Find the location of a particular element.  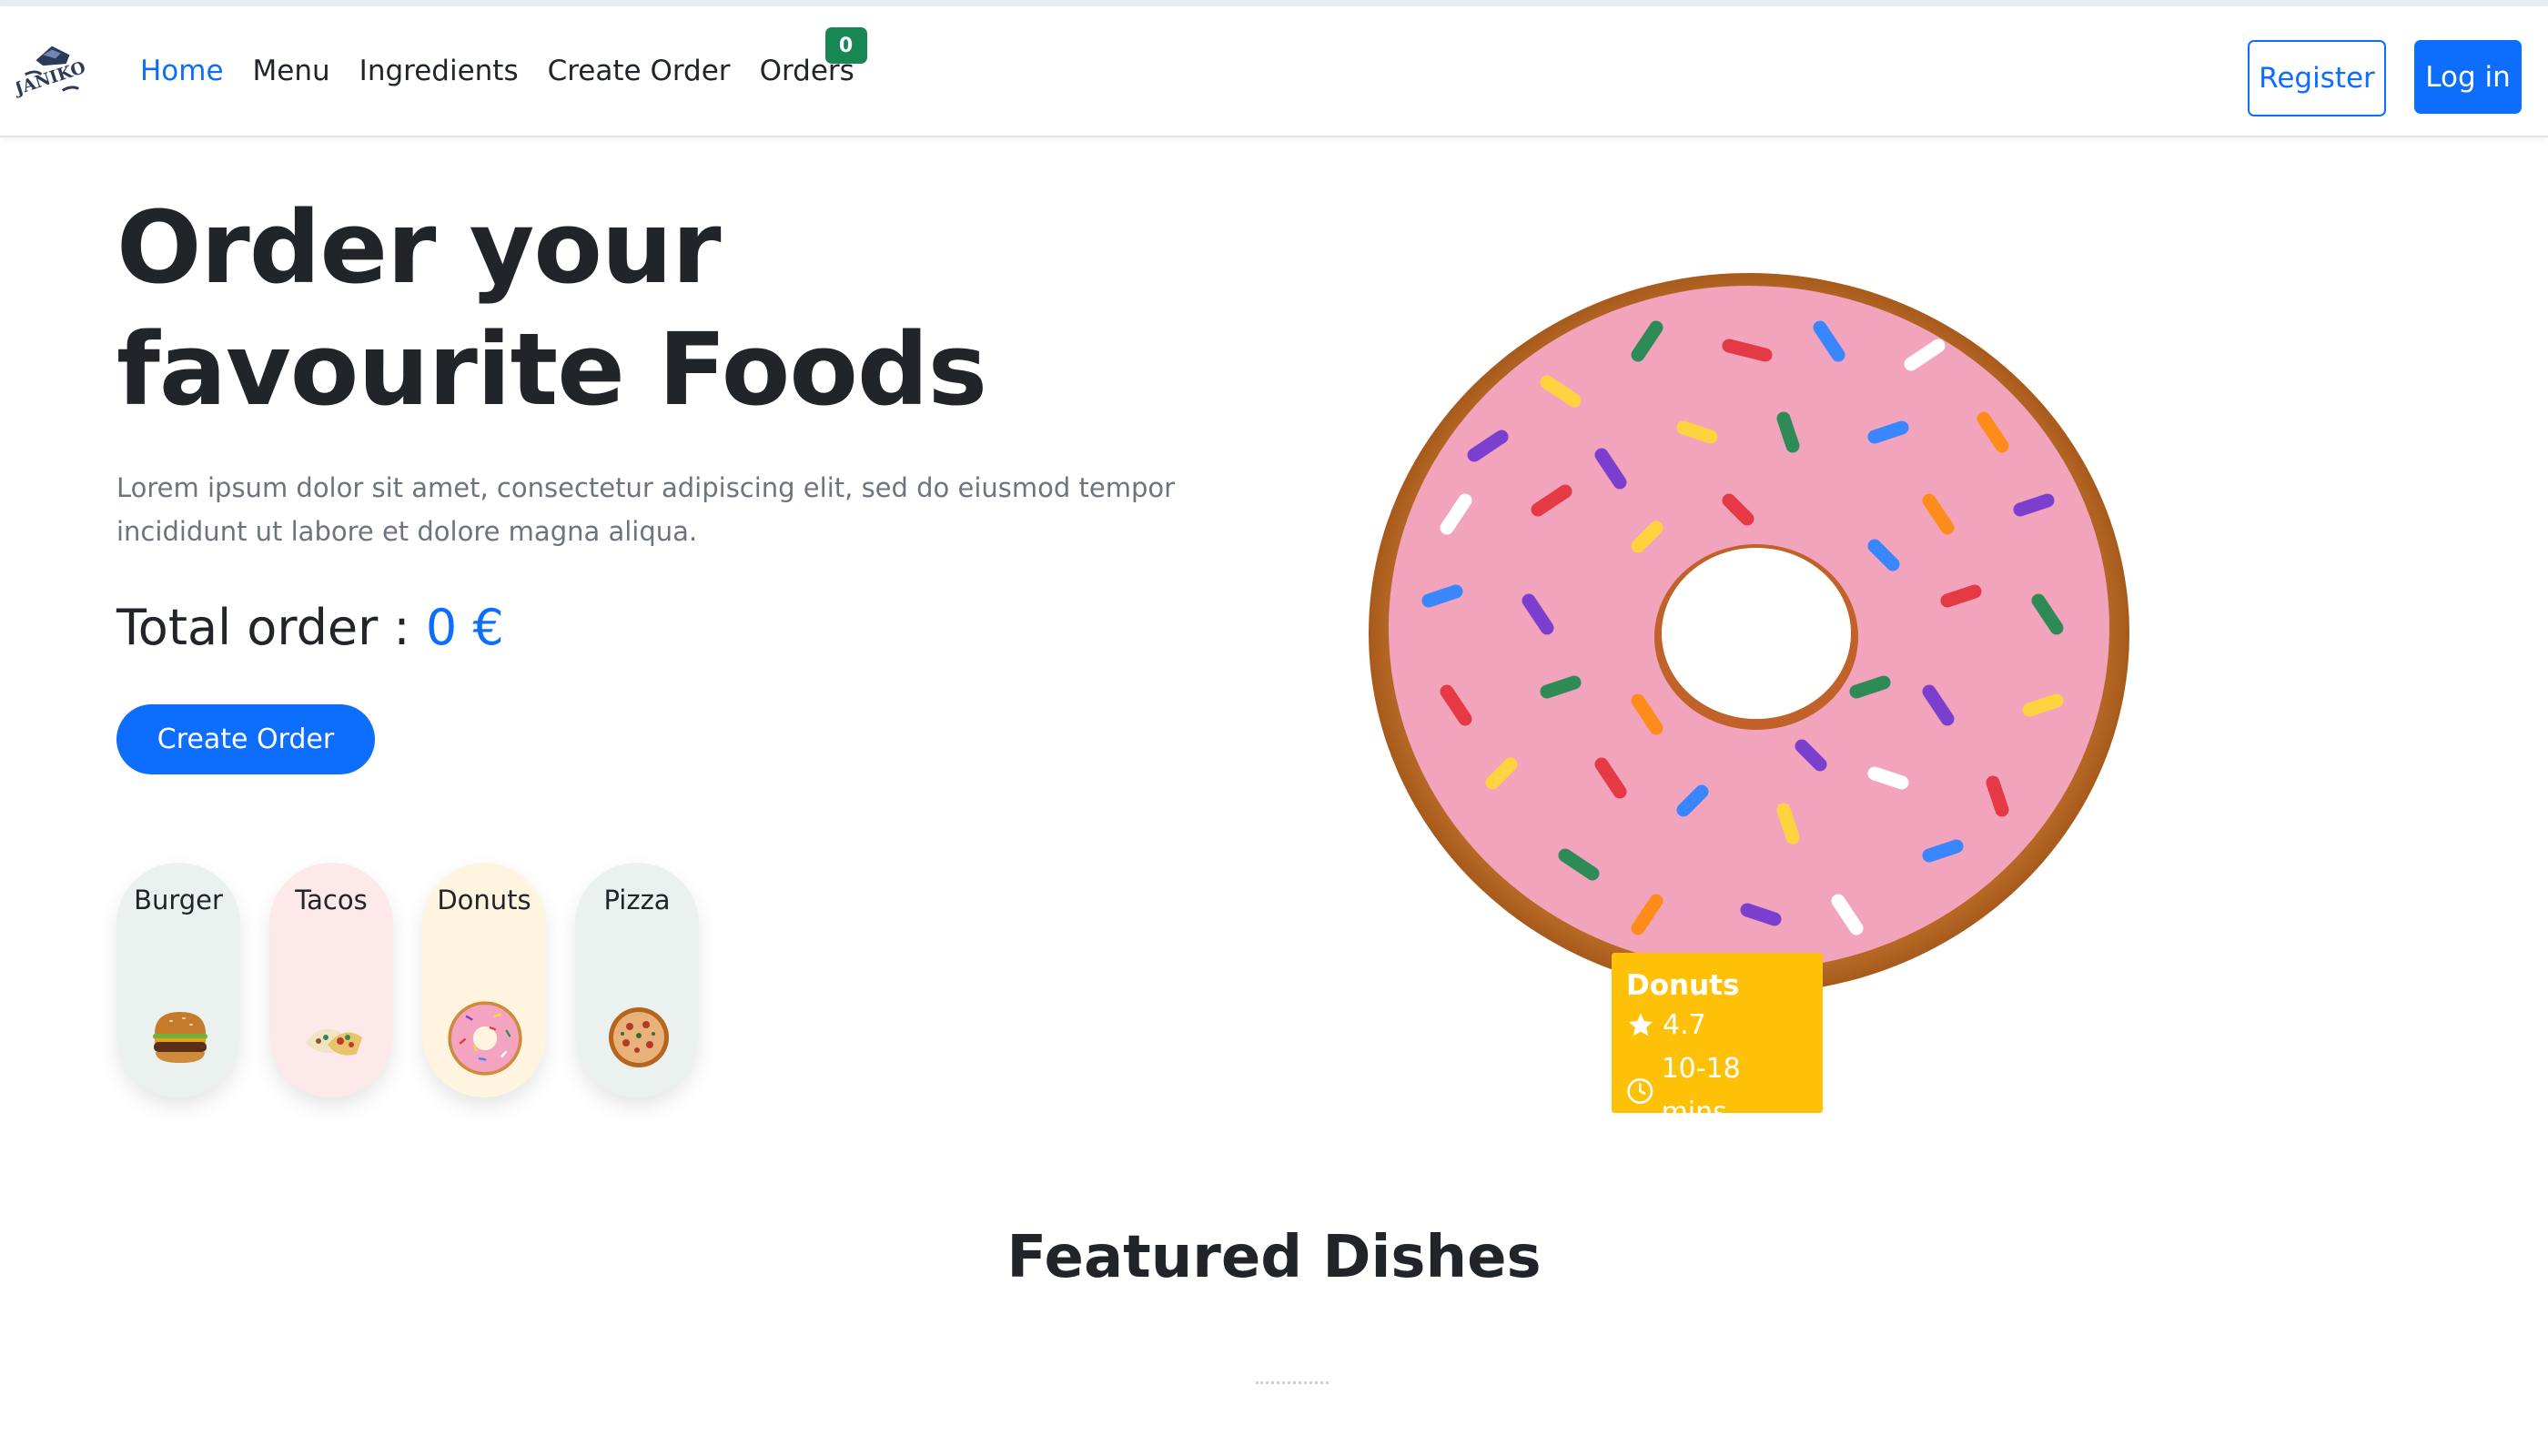

hero-title-line-2: favourite Foods is located at coordinates (552, 370).